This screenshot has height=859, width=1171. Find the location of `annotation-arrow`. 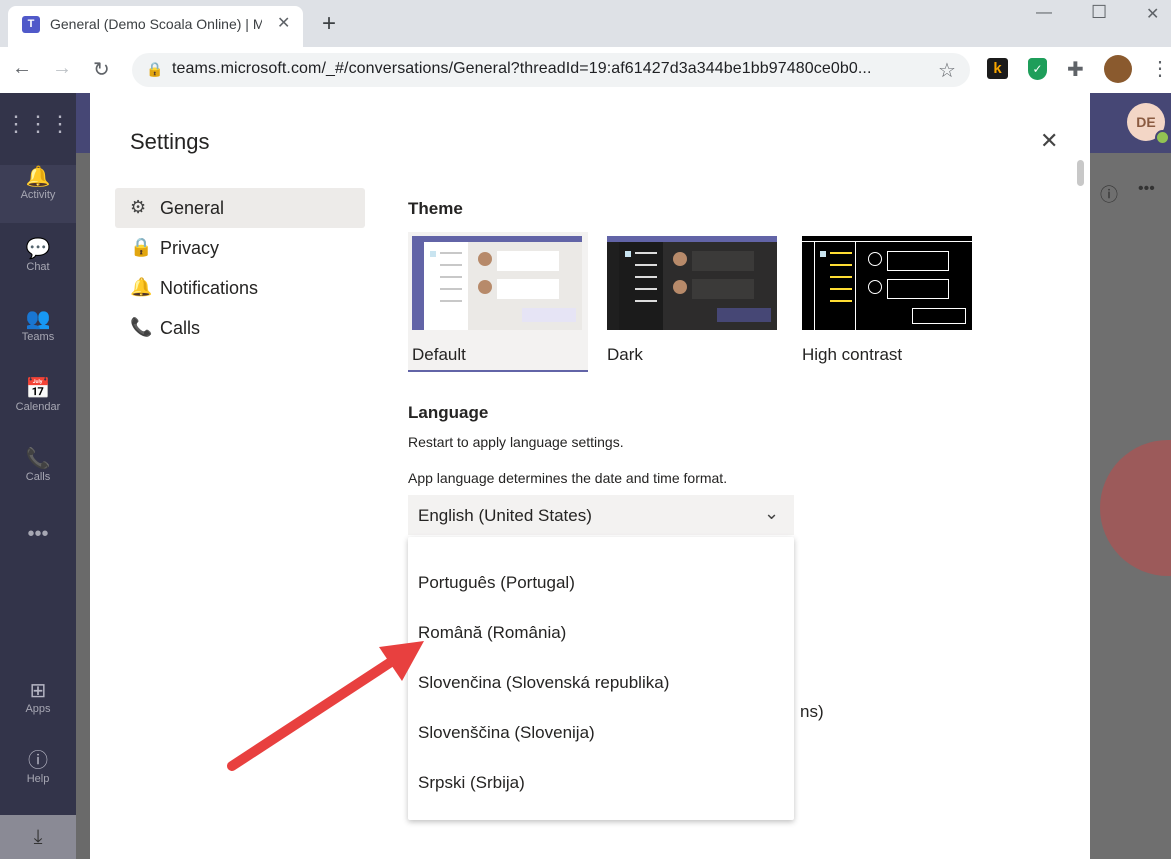

annotation-arrow is located at coordinates (325, 706).